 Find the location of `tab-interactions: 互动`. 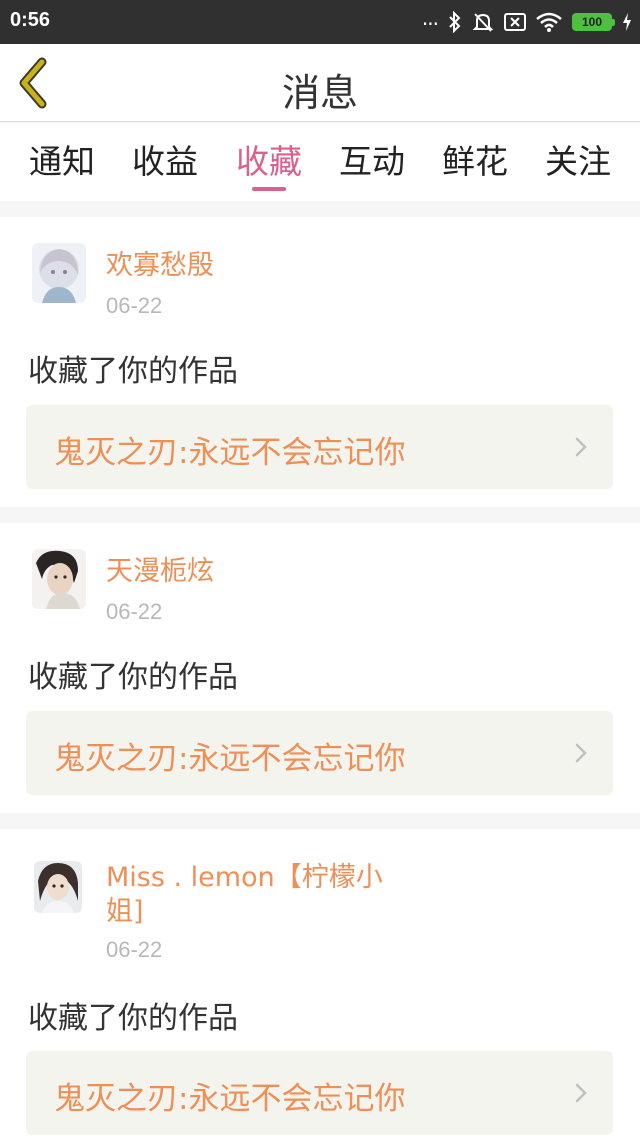

tab-interactions: 互动 is located at coordinates (372, 159).